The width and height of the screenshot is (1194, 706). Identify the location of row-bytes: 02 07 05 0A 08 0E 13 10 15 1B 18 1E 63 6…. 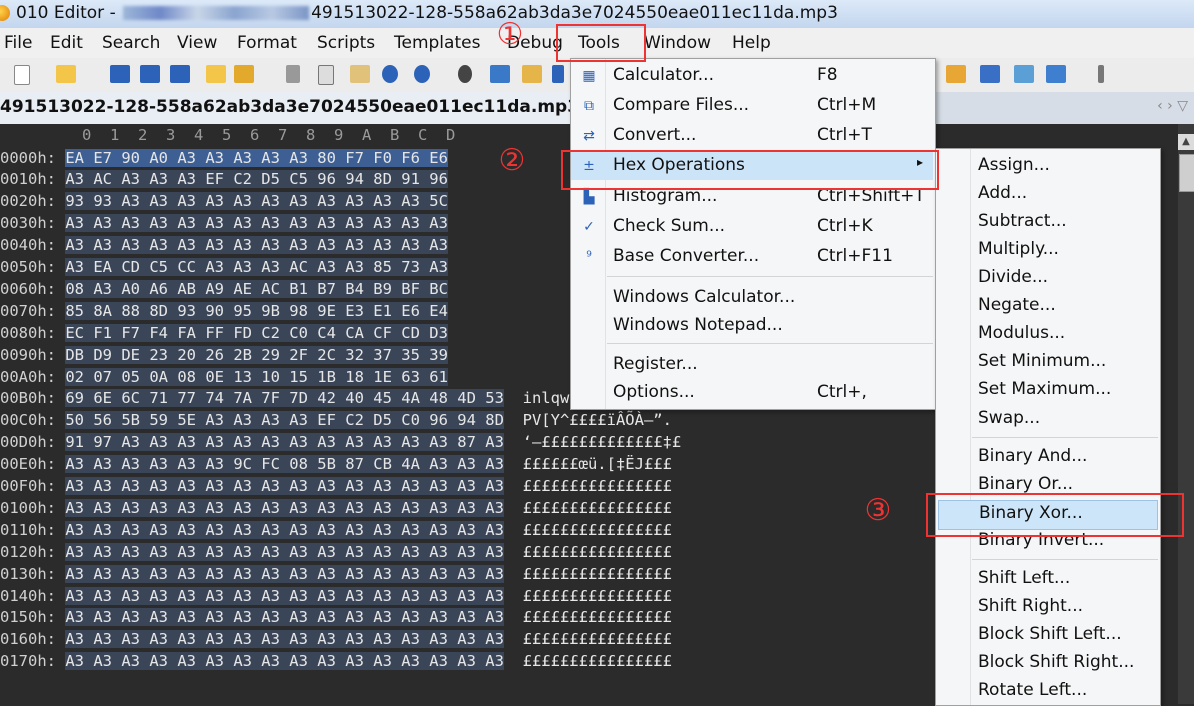
(256, 376).